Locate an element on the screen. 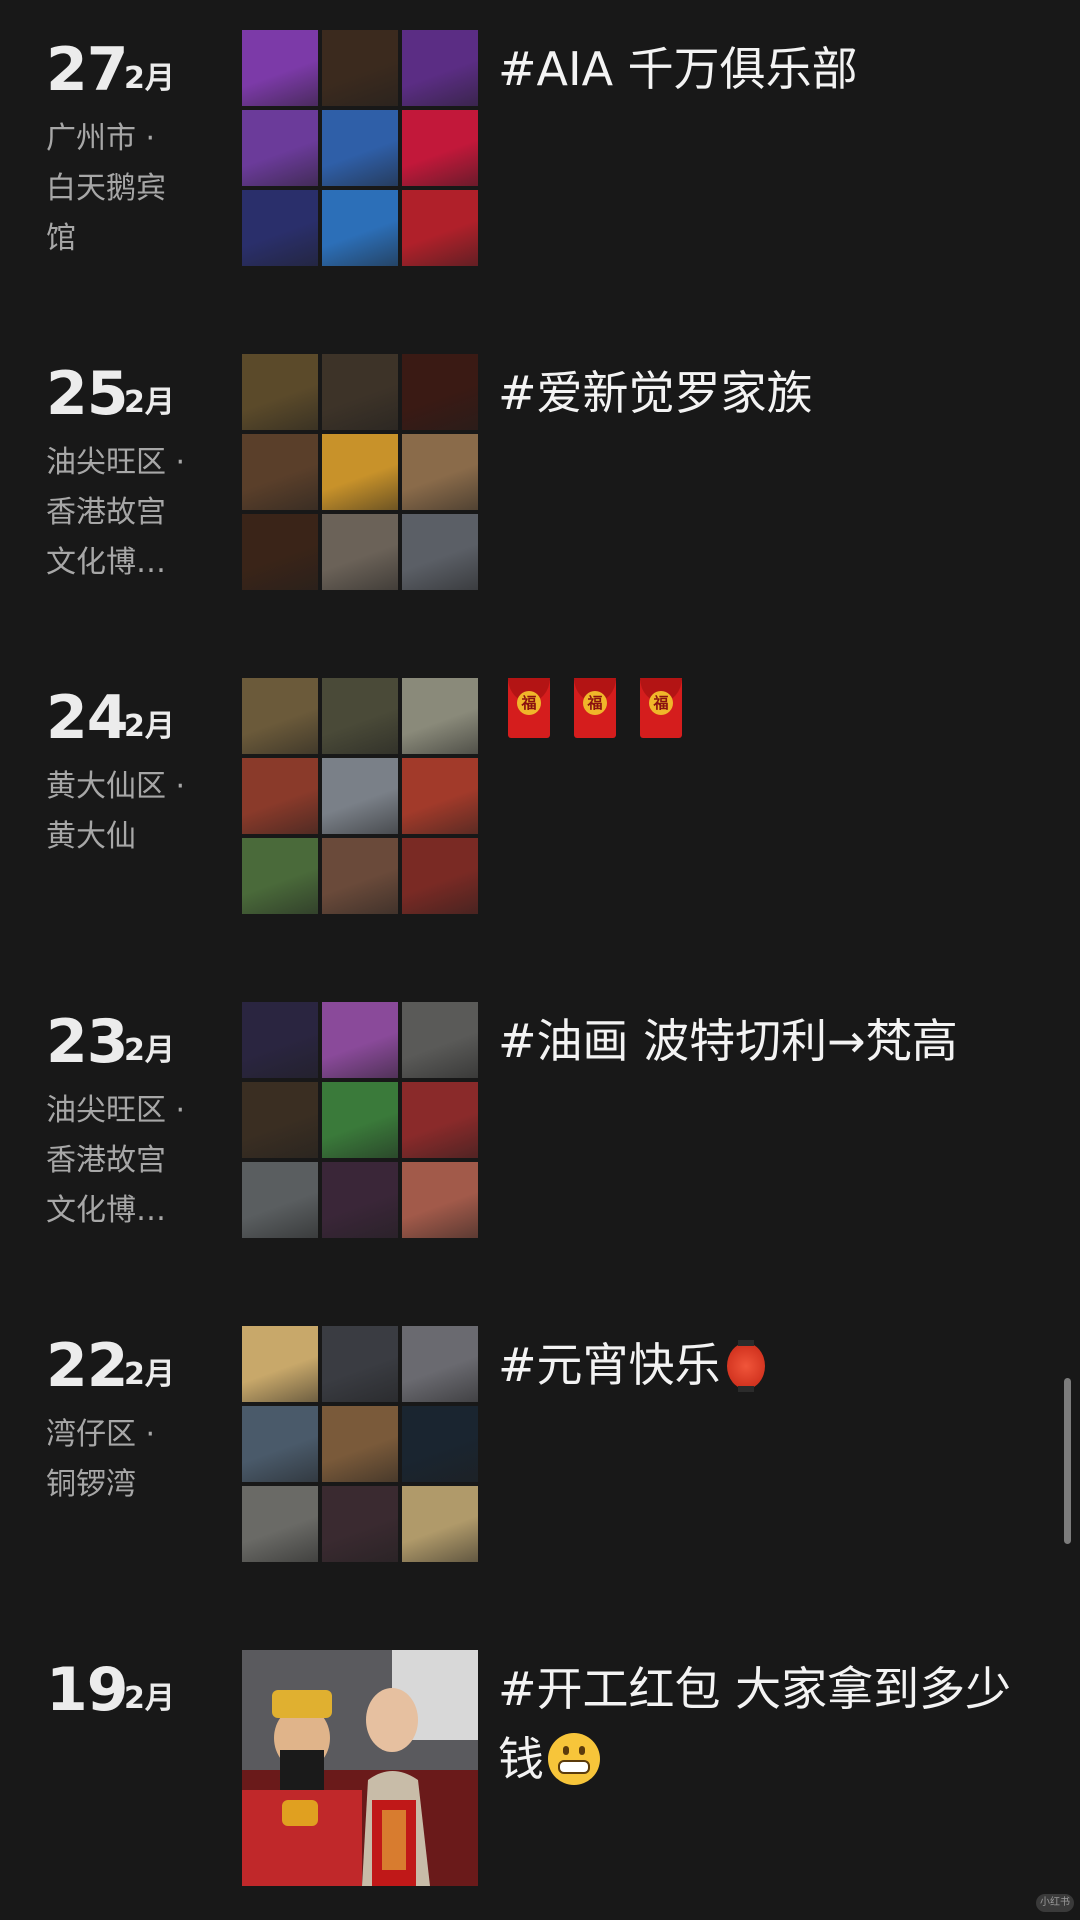  timeline-entry: 27 2月 广州市 · 白天鹅宾 馆 #AIA 千万俱乐部 is located at coordinates (540, 150).